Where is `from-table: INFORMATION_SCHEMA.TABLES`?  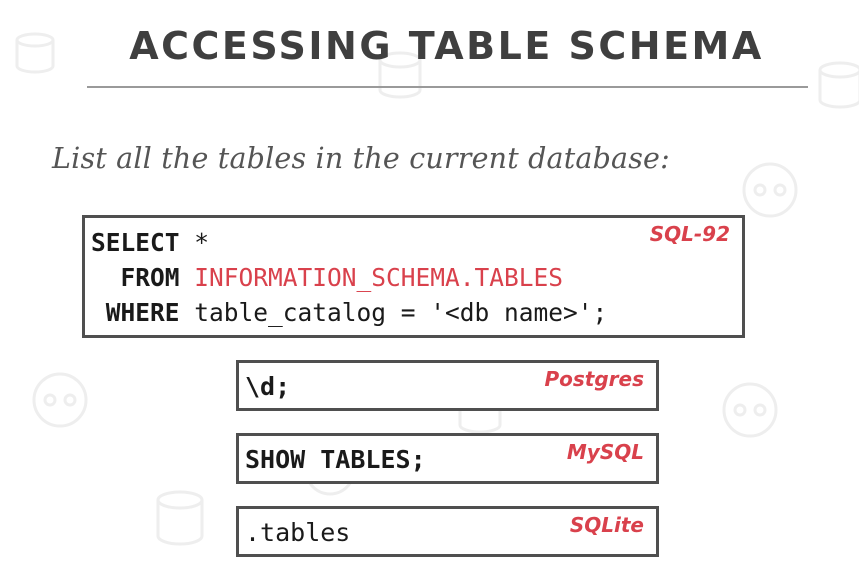 from-table: INFORMATION_SCHEMA.TABLES is located at coordinates (379, 277).